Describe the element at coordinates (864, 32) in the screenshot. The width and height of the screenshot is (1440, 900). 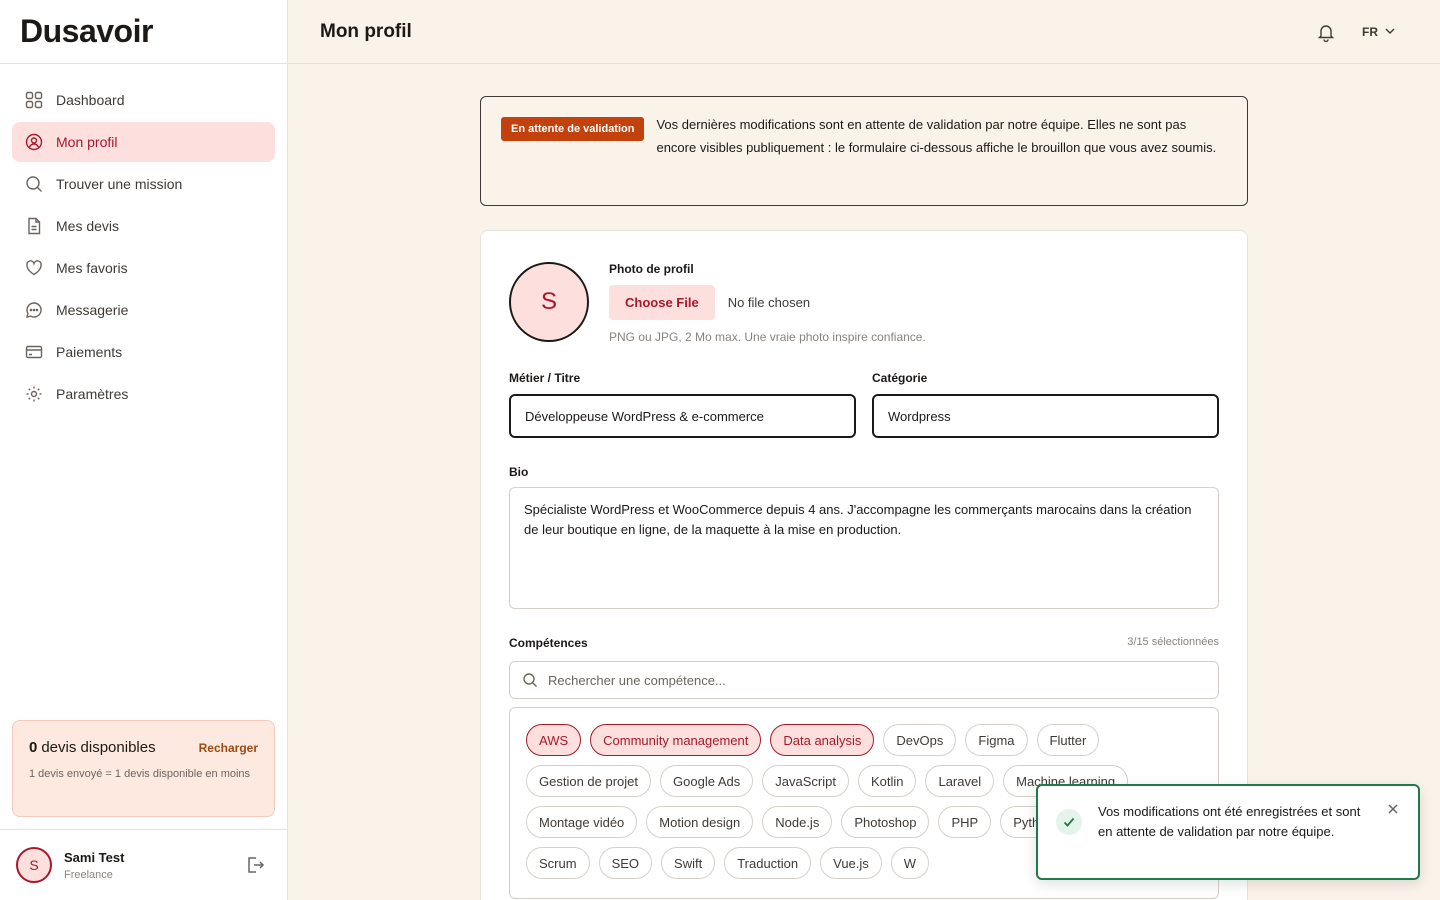
I see `header: Mon profil FR` at that location.